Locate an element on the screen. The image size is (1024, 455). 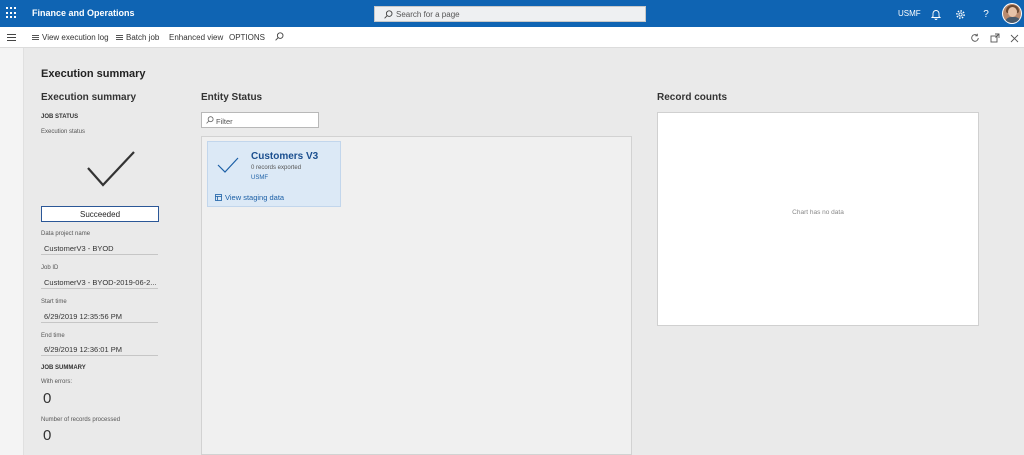
view-staging-data-link: View staging data is located at coordinates (249, 198).